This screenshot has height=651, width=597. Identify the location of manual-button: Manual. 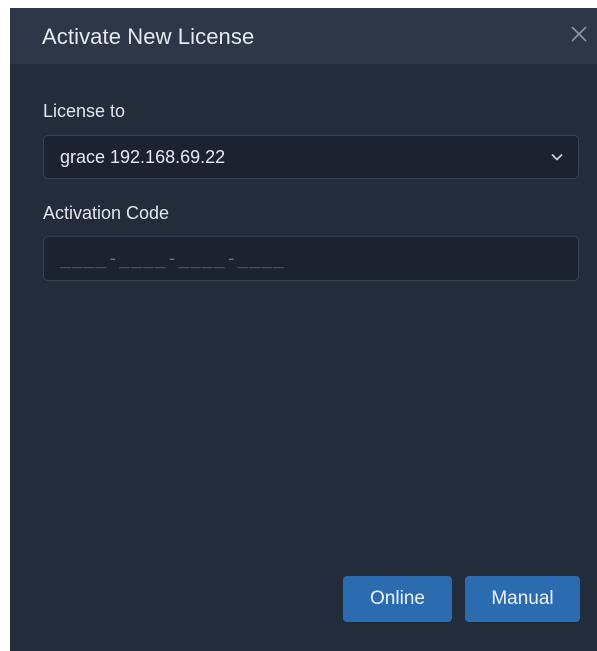
(522, 599).